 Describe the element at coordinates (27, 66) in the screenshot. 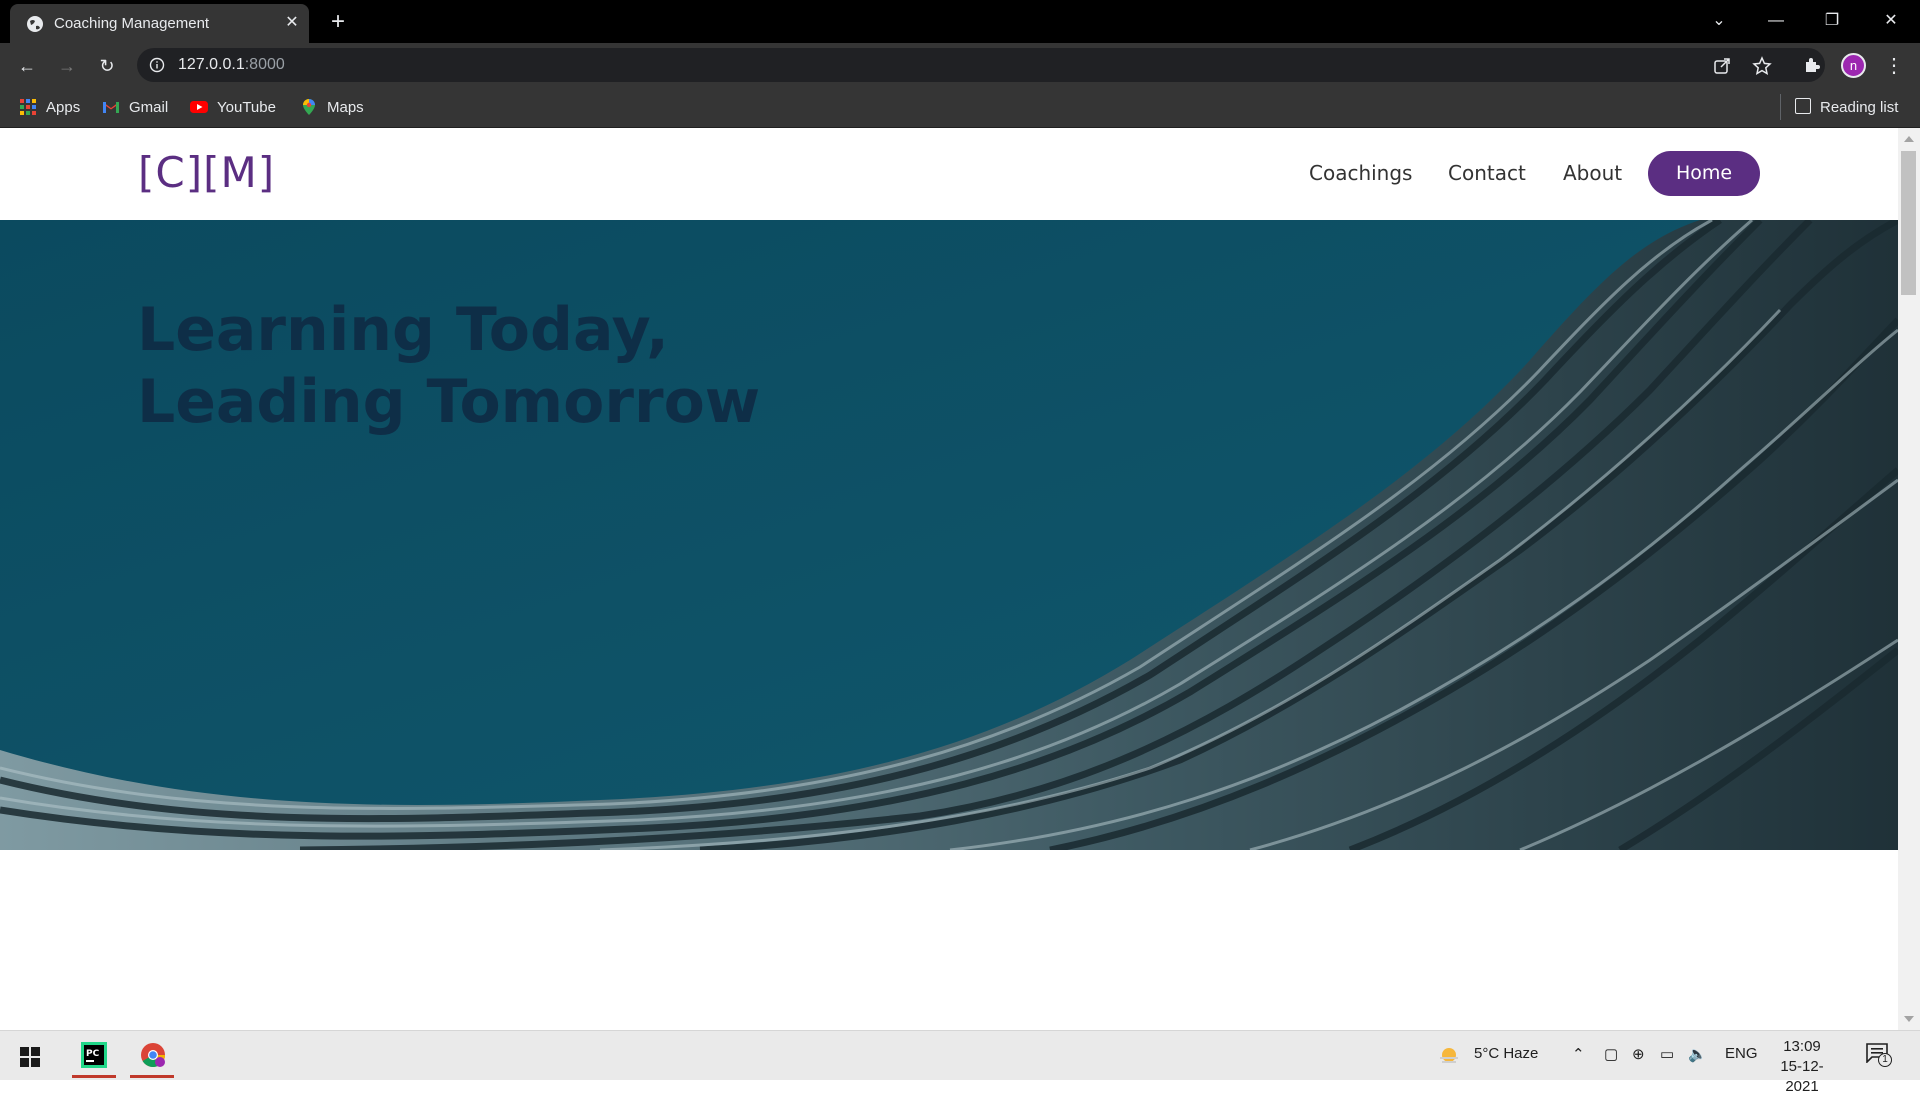

I see `back-button: ←` at that location.